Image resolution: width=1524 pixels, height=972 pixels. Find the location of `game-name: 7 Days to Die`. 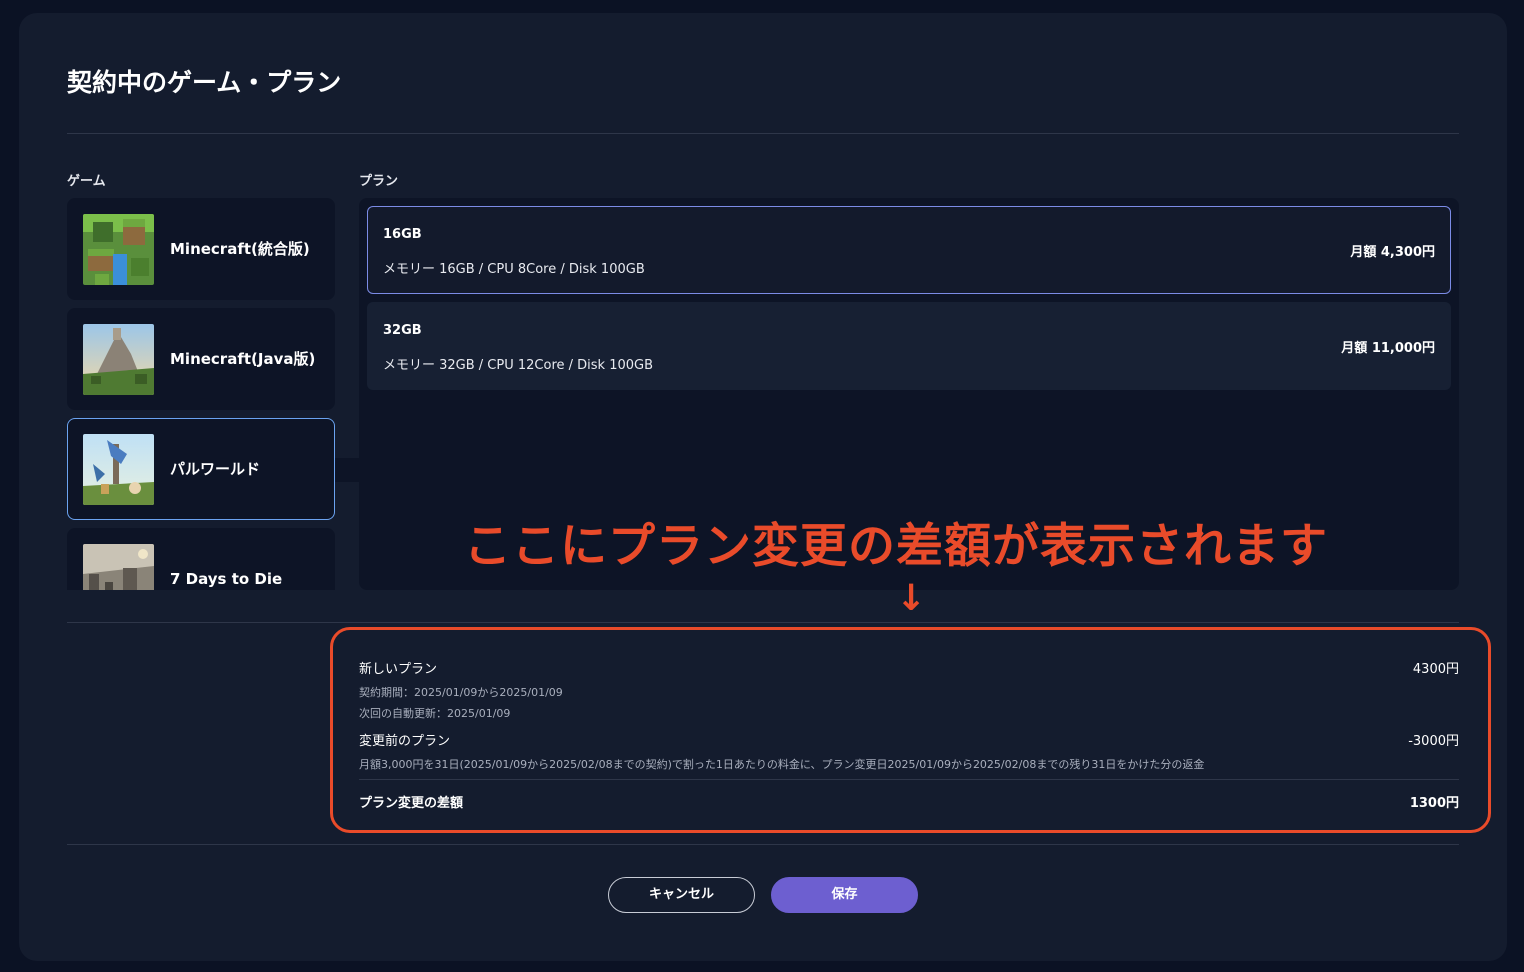

game-name: 7 Days to Die is located at coordinates (226, 579).